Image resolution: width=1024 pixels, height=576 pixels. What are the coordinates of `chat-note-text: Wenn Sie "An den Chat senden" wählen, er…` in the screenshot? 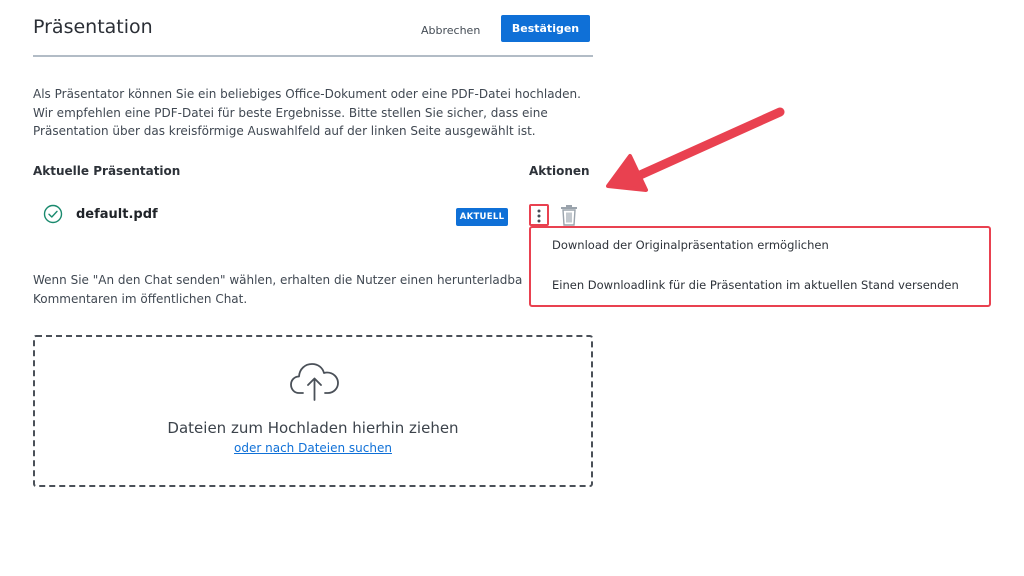 It's located at (278, 289).